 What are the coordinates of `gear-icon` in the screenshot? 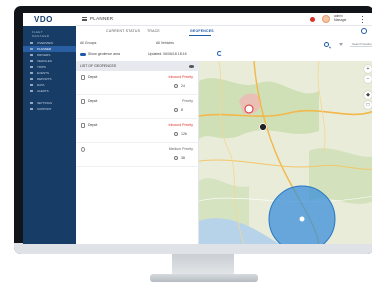 It's located at (364, 31).